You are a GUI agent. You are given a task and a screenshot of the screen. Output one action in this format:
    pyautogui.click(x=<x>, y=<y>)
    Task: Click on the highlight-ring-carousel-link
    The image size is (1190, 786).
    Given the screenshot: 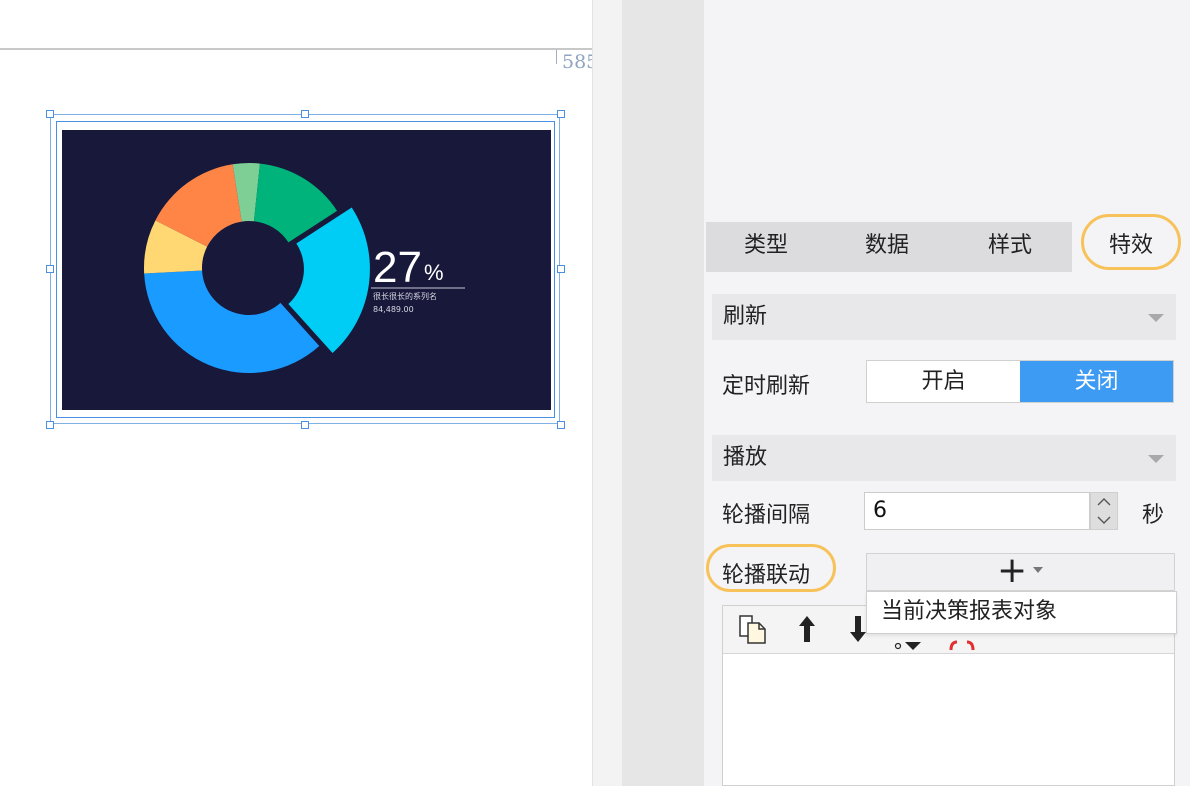 What is the action you would take?
    pyautogui.click(x=771, y=568)
    